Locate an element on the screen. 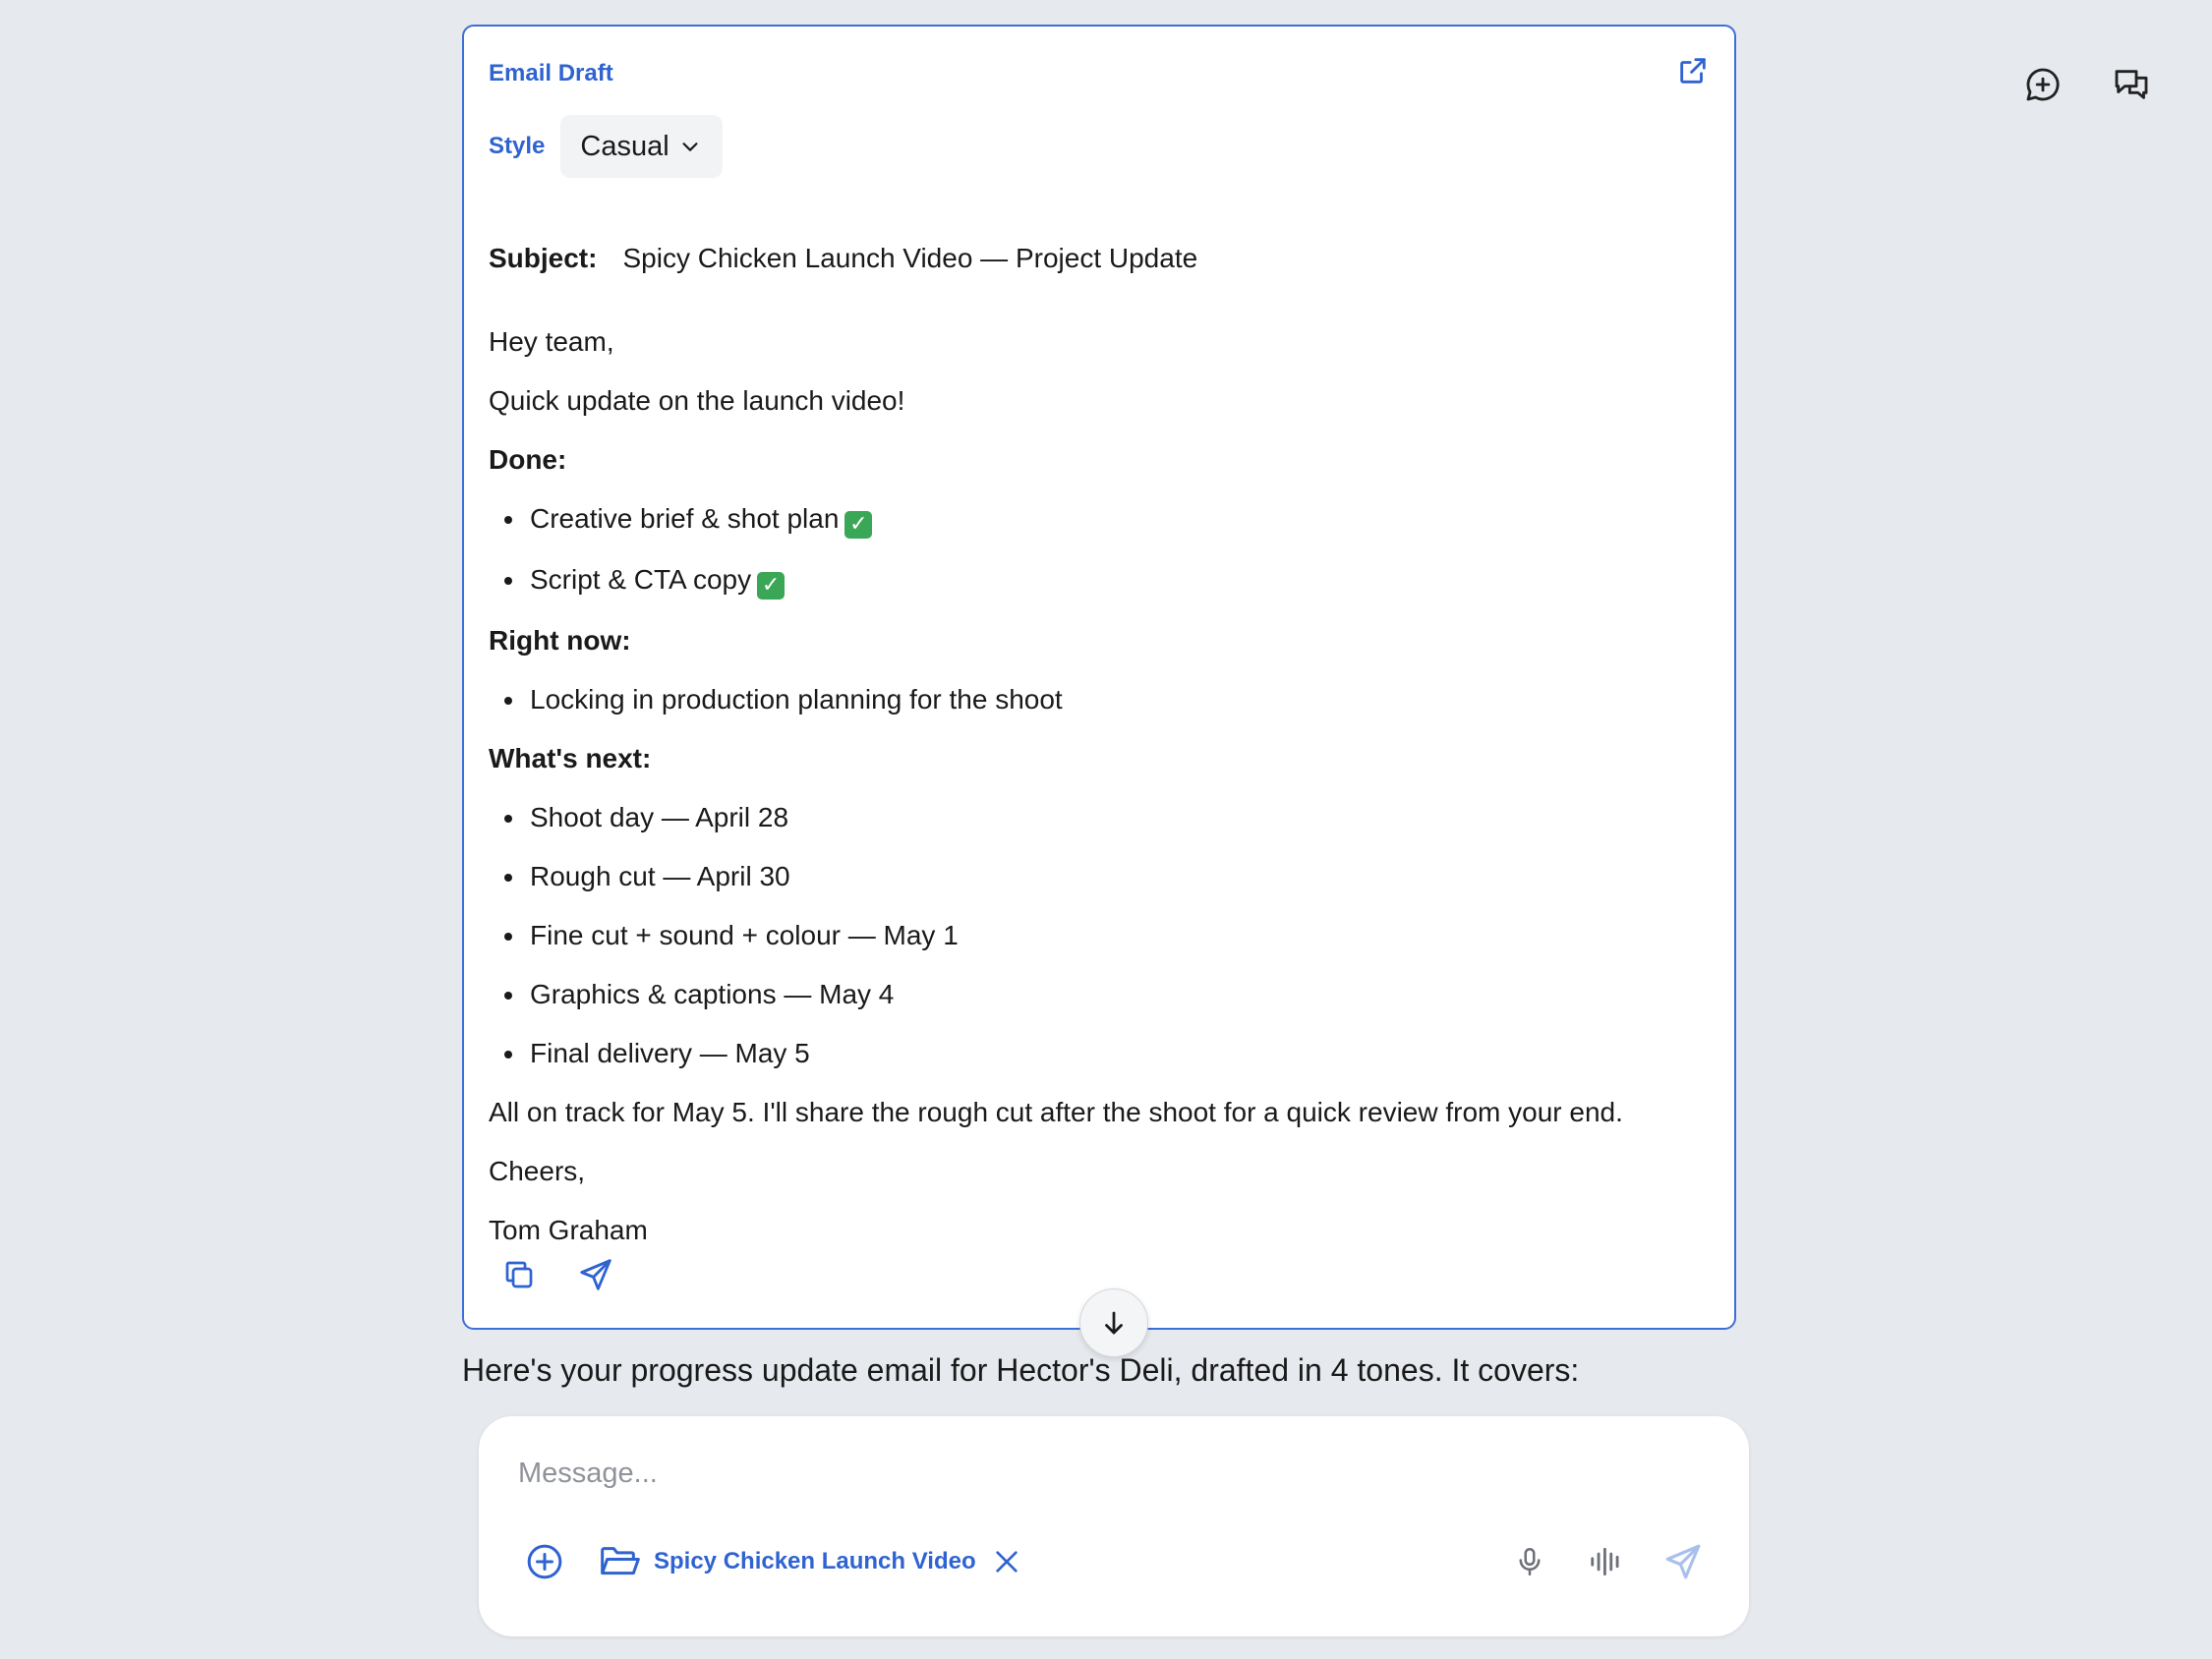  card-actions is located at coordinates (557, 1274).